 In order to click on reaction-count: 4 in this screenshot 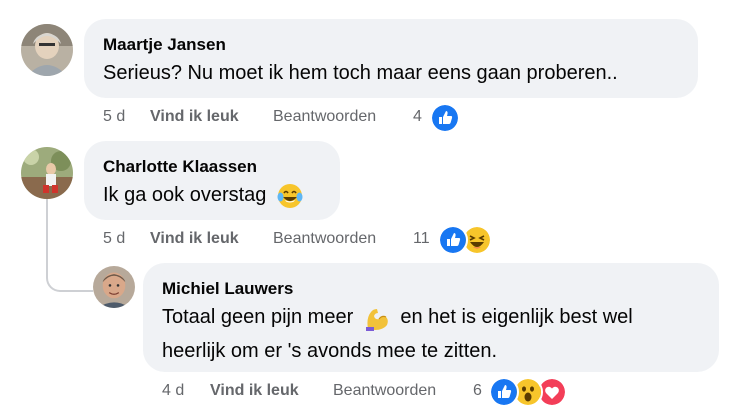, I will do `click(417, 117)`.